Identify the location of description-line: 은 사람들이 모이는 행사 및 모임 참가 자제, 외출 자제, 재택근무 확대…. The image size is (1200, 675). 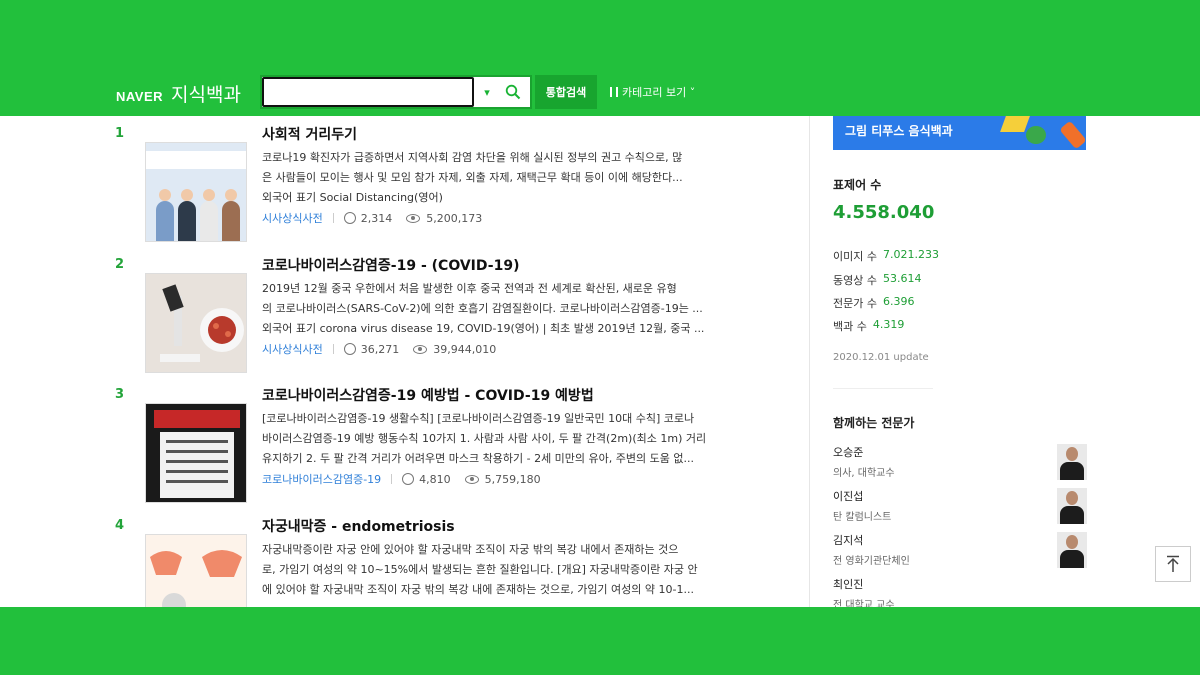
(472, 177).